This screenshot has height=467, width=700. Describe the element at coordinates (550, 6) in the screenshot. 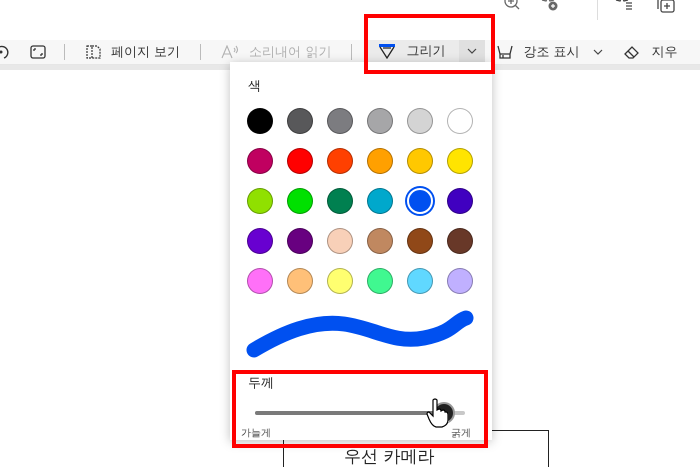

I see `star-add-icon` at that location.